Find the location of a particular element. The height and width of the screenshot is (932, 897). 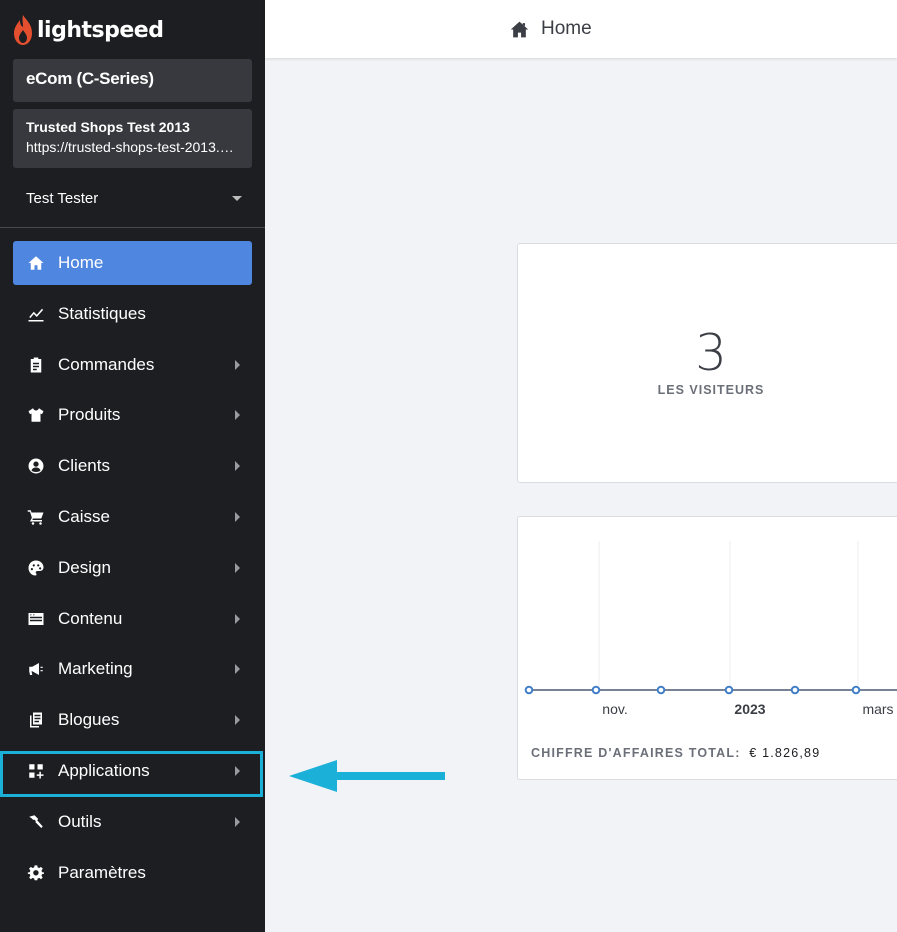

sidebar-item-label: Paramètres is located at coordinates (102, 872).